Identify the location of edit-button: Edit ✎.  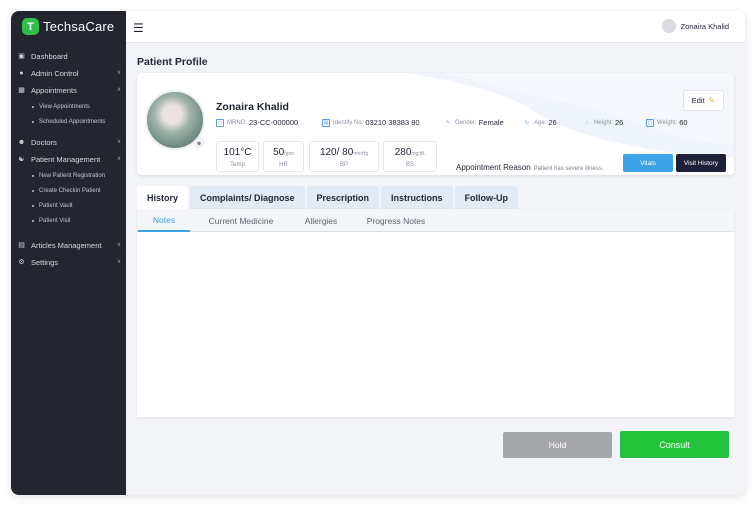
(703, 100).